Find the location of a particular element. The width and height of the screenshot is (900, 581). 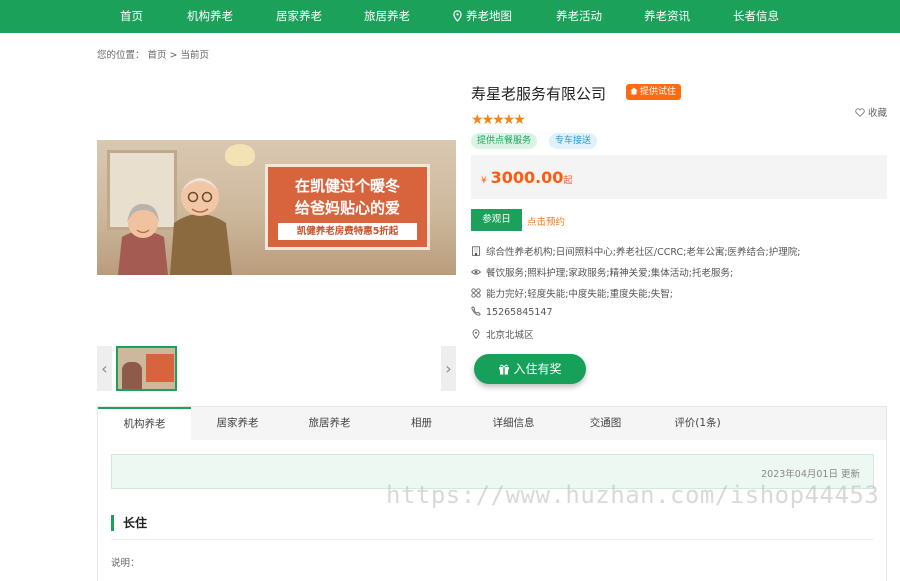

detail-tabs: 机构养老 居家养老 旅居养老 相册 详细信息 交通图 评价(1条) is located at coordinates (492, 423).